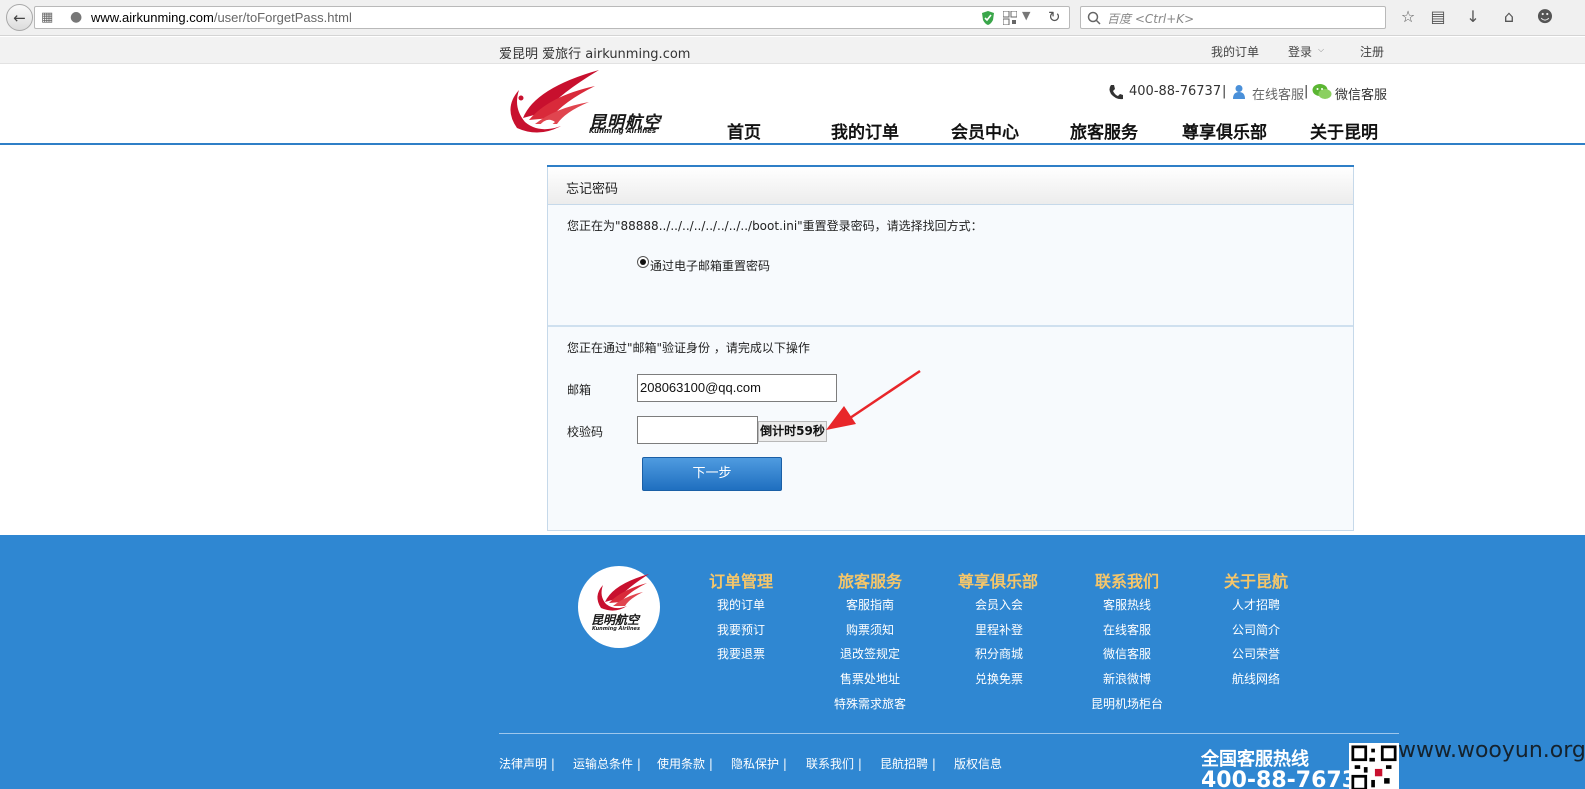  What do you see at coordinates (643, 262) in the screenshot?
I see `email-reset-radio` at bounding box center [643, 262].